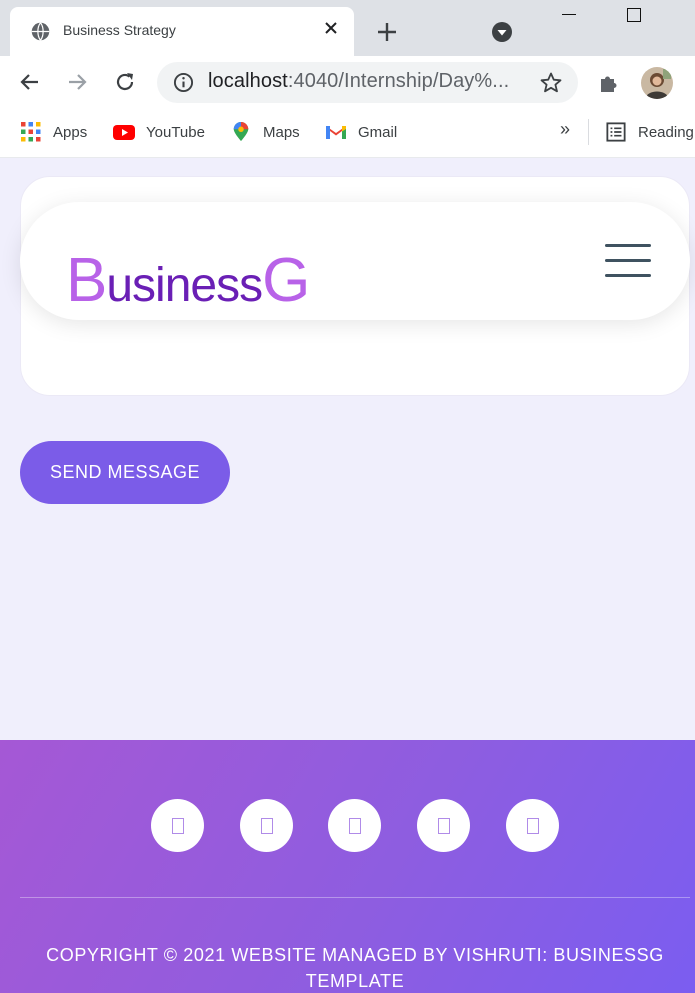 The width and height of the screenshot is (695, 993). I want to click on footer-divider, so click(355, 897).